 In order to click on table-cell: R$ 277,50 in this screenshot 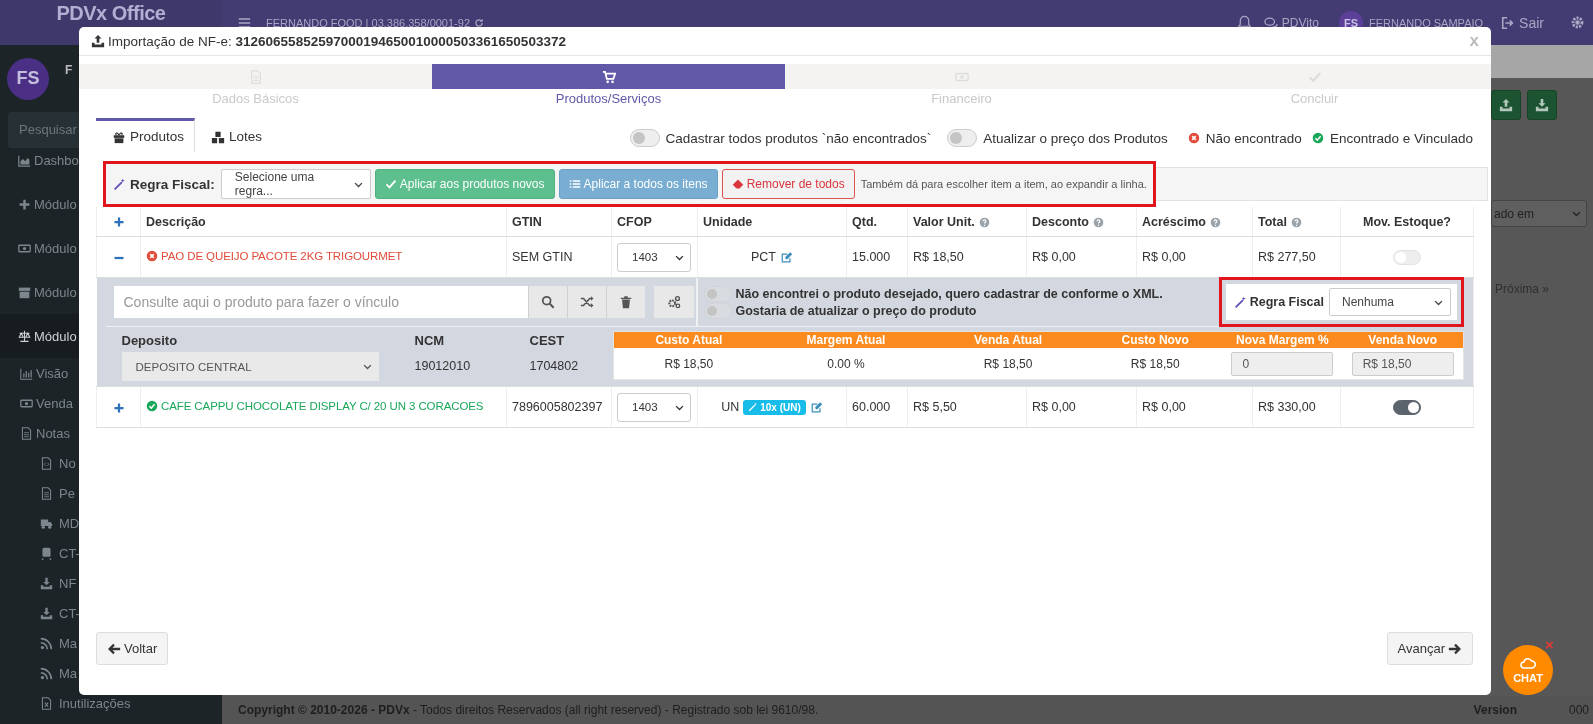, I will do `click(1296, 257)`.